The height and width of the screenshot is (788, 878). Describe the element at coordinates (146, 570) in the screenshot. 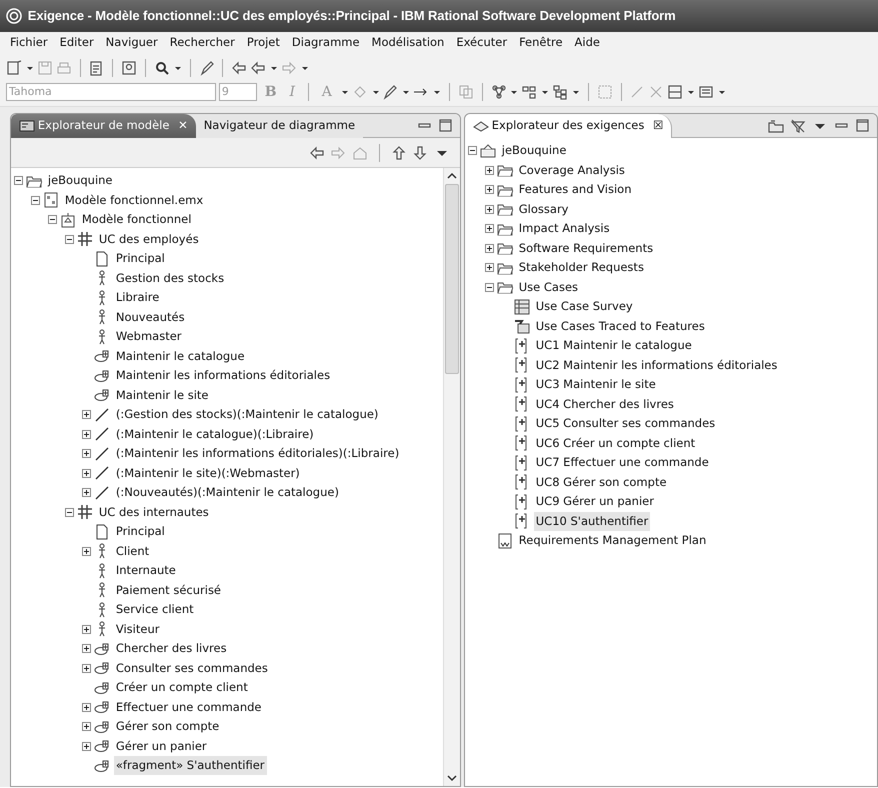

I see `tree-item: Internaute` at that location.